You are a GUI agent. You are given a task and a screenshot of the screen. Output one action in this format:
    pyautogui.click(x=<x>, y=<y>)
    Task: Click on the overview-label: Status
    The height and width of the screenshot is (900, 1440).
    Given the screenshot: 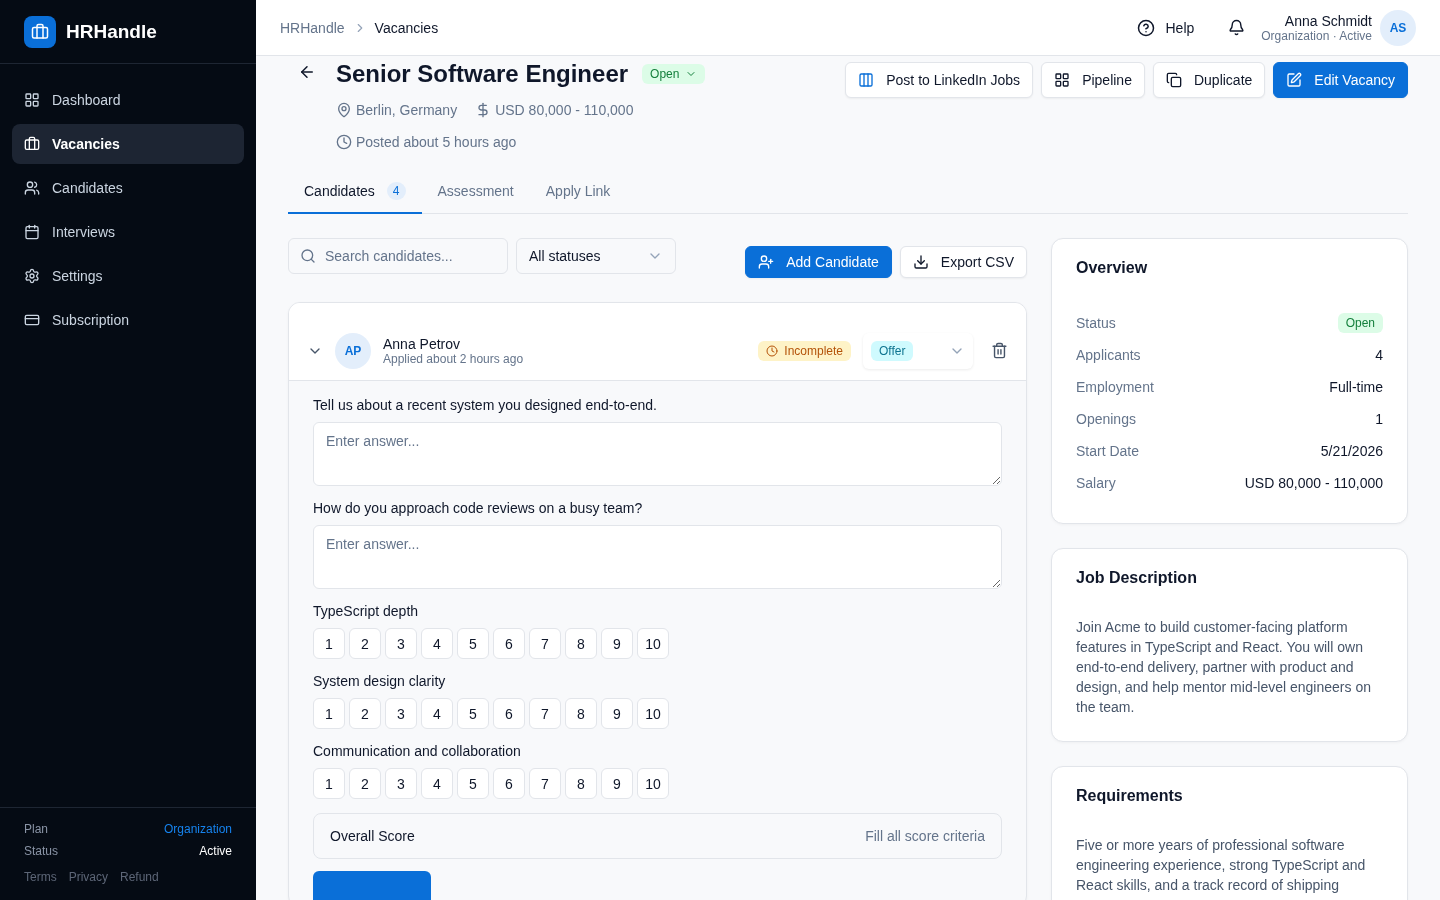 What is the action you would take?
    pyautogui.click(x=1096, y=323)
    